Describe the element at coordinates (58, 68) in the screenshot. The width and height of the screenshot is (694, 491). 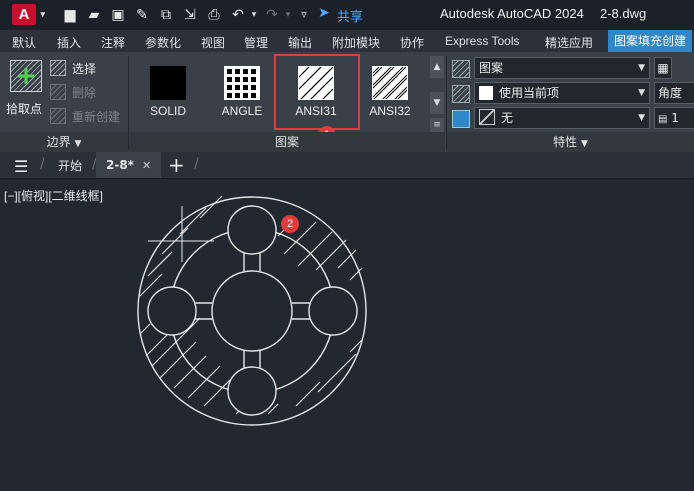
I see `select-objects-icon` at that location.